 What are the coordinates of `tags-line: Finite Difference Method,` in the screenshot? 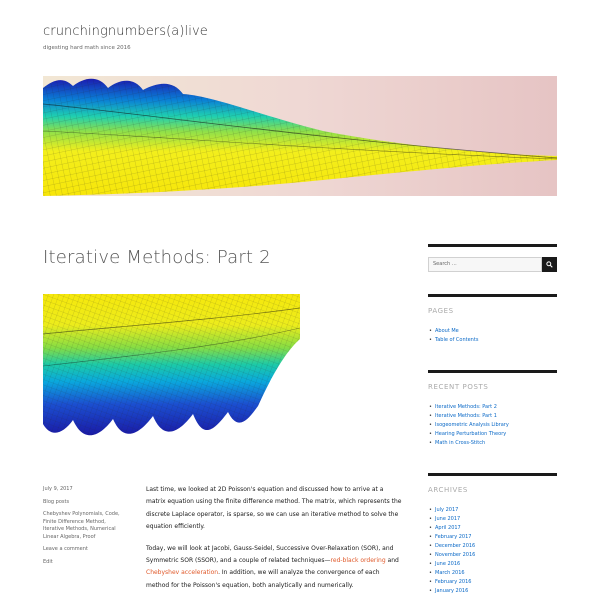 It's located at (83, 523).